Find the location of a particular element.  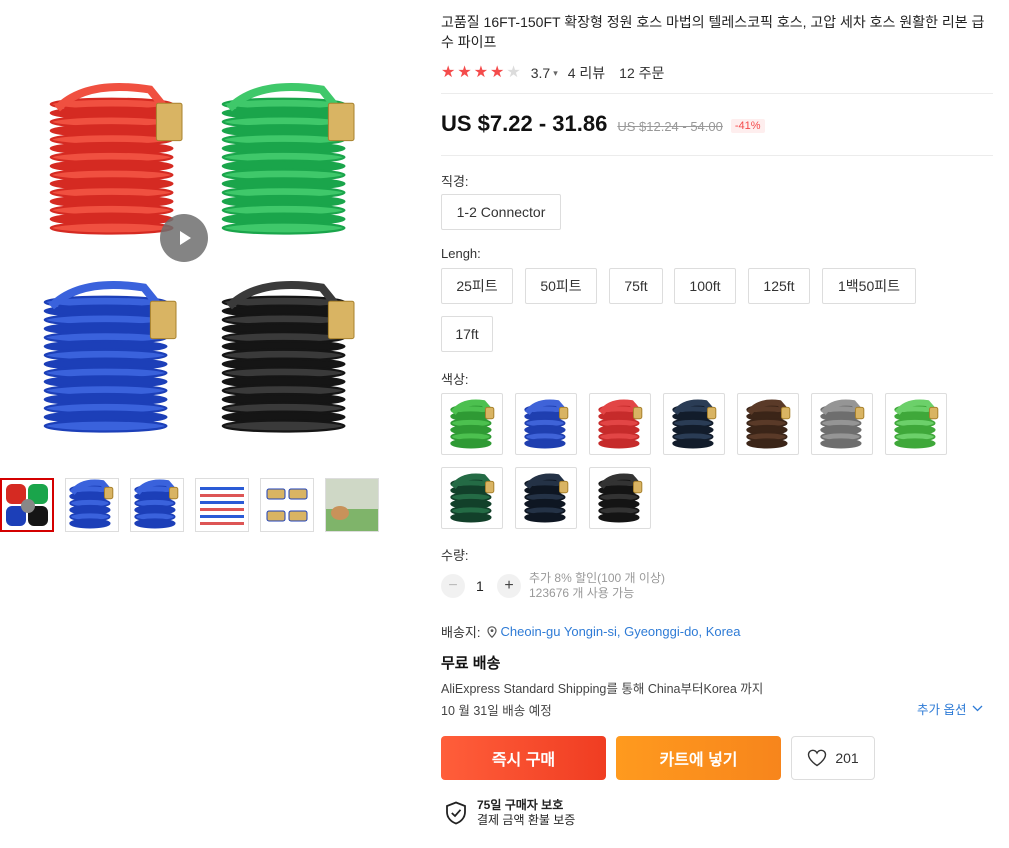

current-price: US $7.22 - 31.86 is located at coordinates (524, 123).